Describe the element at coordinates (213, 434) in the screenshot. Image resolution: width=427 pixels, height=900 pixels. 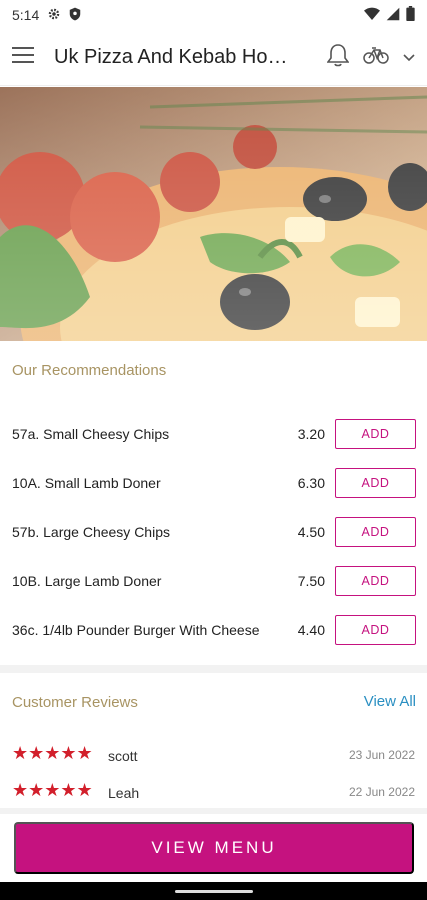
I see `recommendation-item: 57a. Small Cheesy Chips 3.20 ADD` at that location.